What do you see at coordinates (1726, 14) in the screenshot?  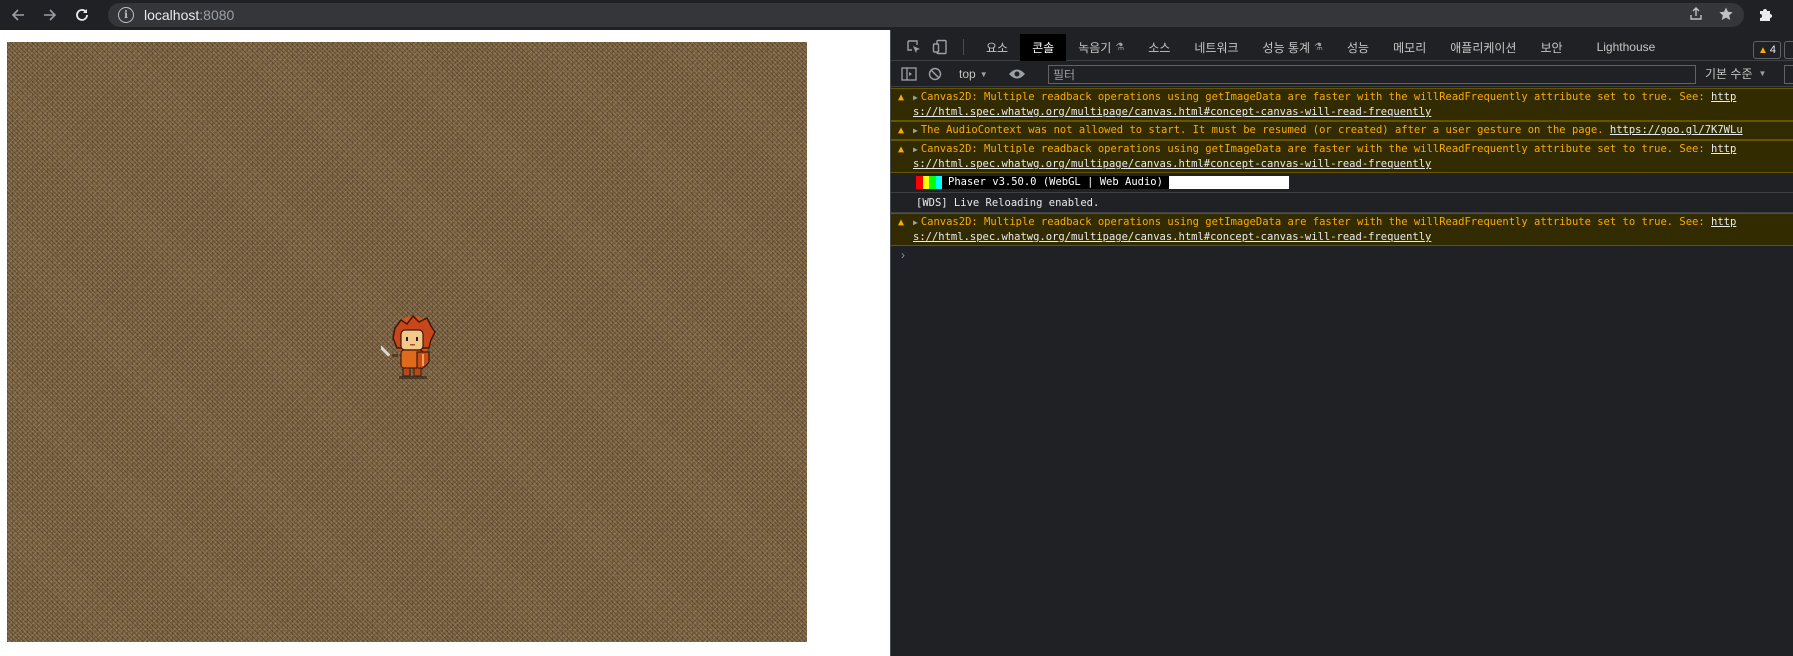 I see `bookmark-star-icon` at bounding box center [1726, 14].